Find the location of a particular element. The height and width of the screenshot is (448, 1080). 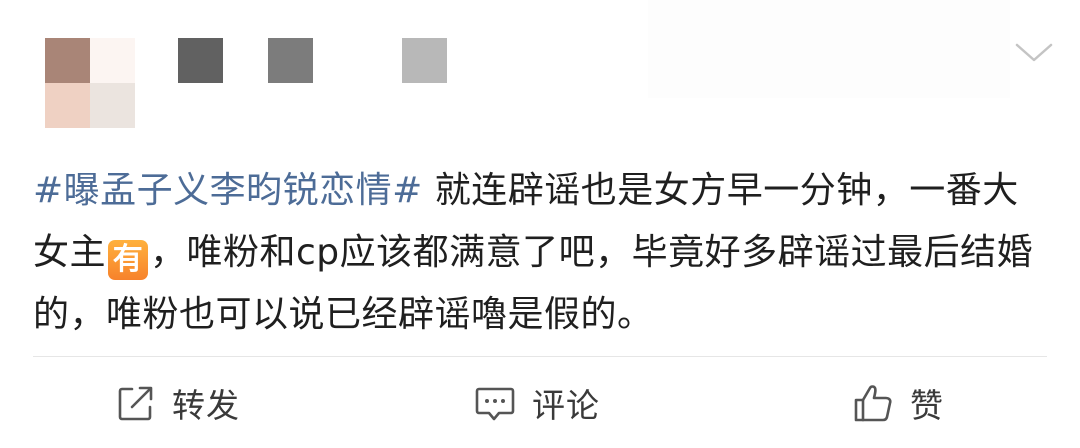

hashtag-link: #曝孟子义李昀锐恋情# is located at coordinates (228, 190).